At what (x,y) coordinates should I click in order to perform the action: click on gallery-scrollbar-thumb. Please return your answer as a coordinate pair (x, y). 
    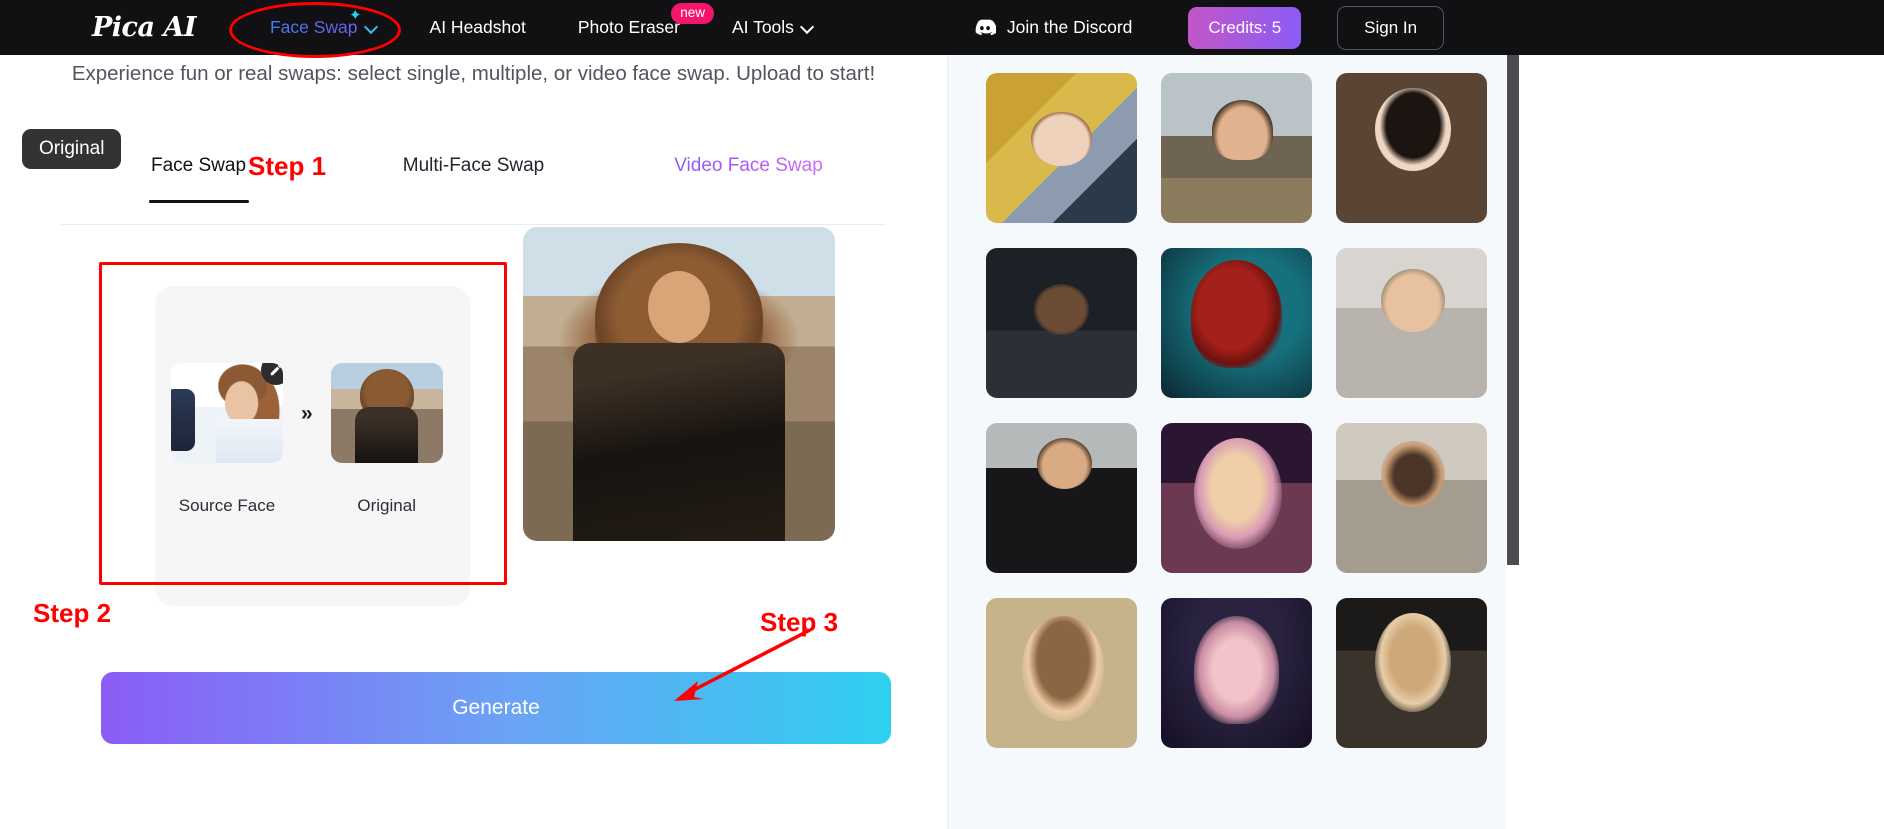
    Looking at the image, I should click on (1513, 310).